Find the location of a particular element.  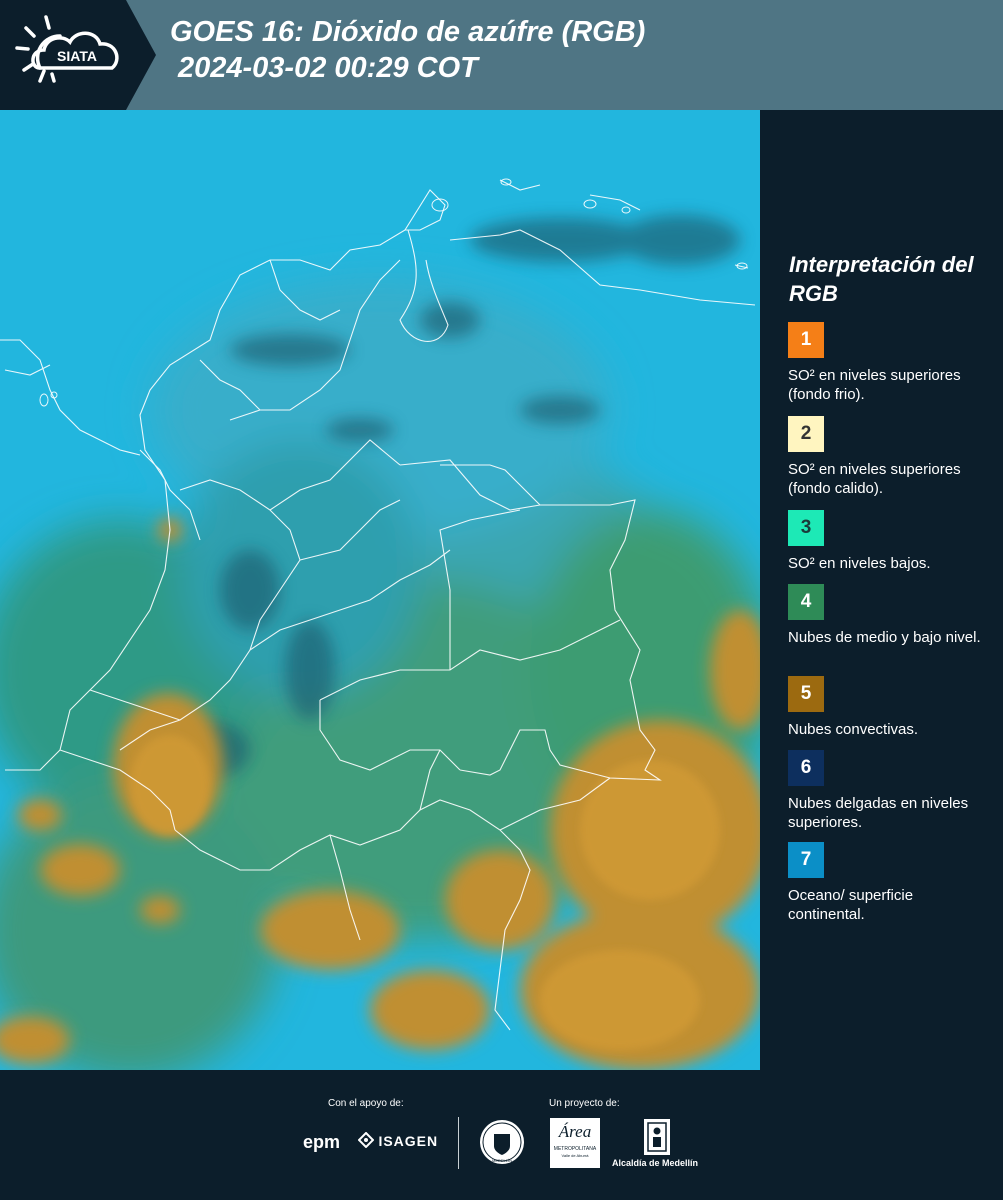

legend-text-3: SO² en niveles bajos. is located at coordinates (859, 563).